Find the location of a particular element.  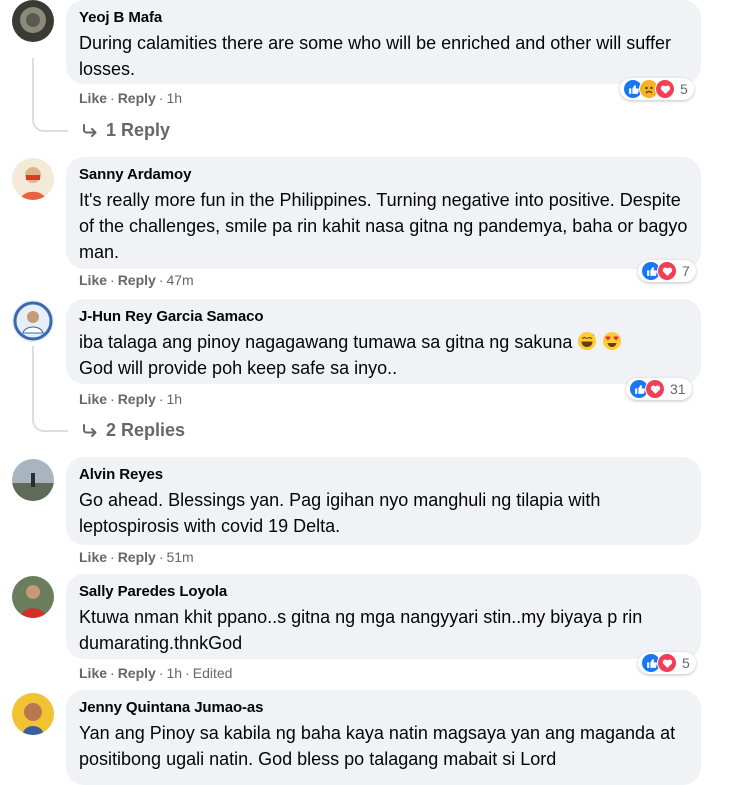

view-replies-button: 1 Reply is located at coordinates (126, 130).